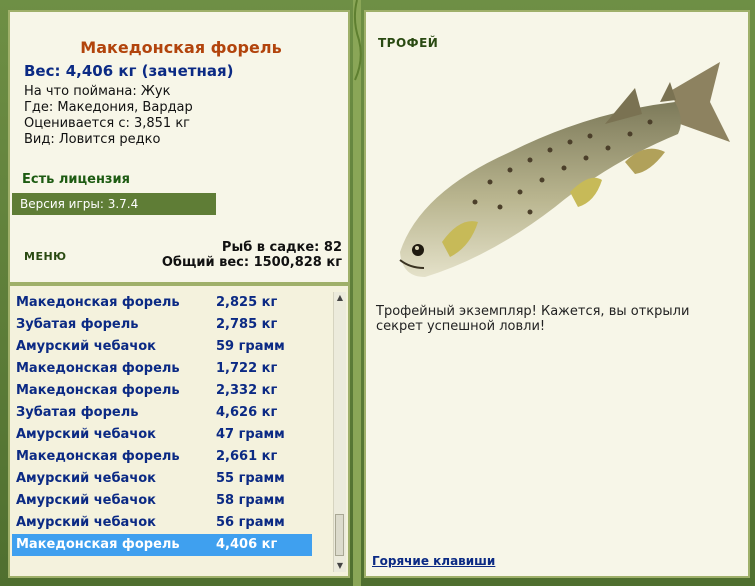  What do you see at coordinates (107, 123) in the screenshot?
I see `fish-value: Оценивается с: 3,851 кг` at bounding box center [107, 123].